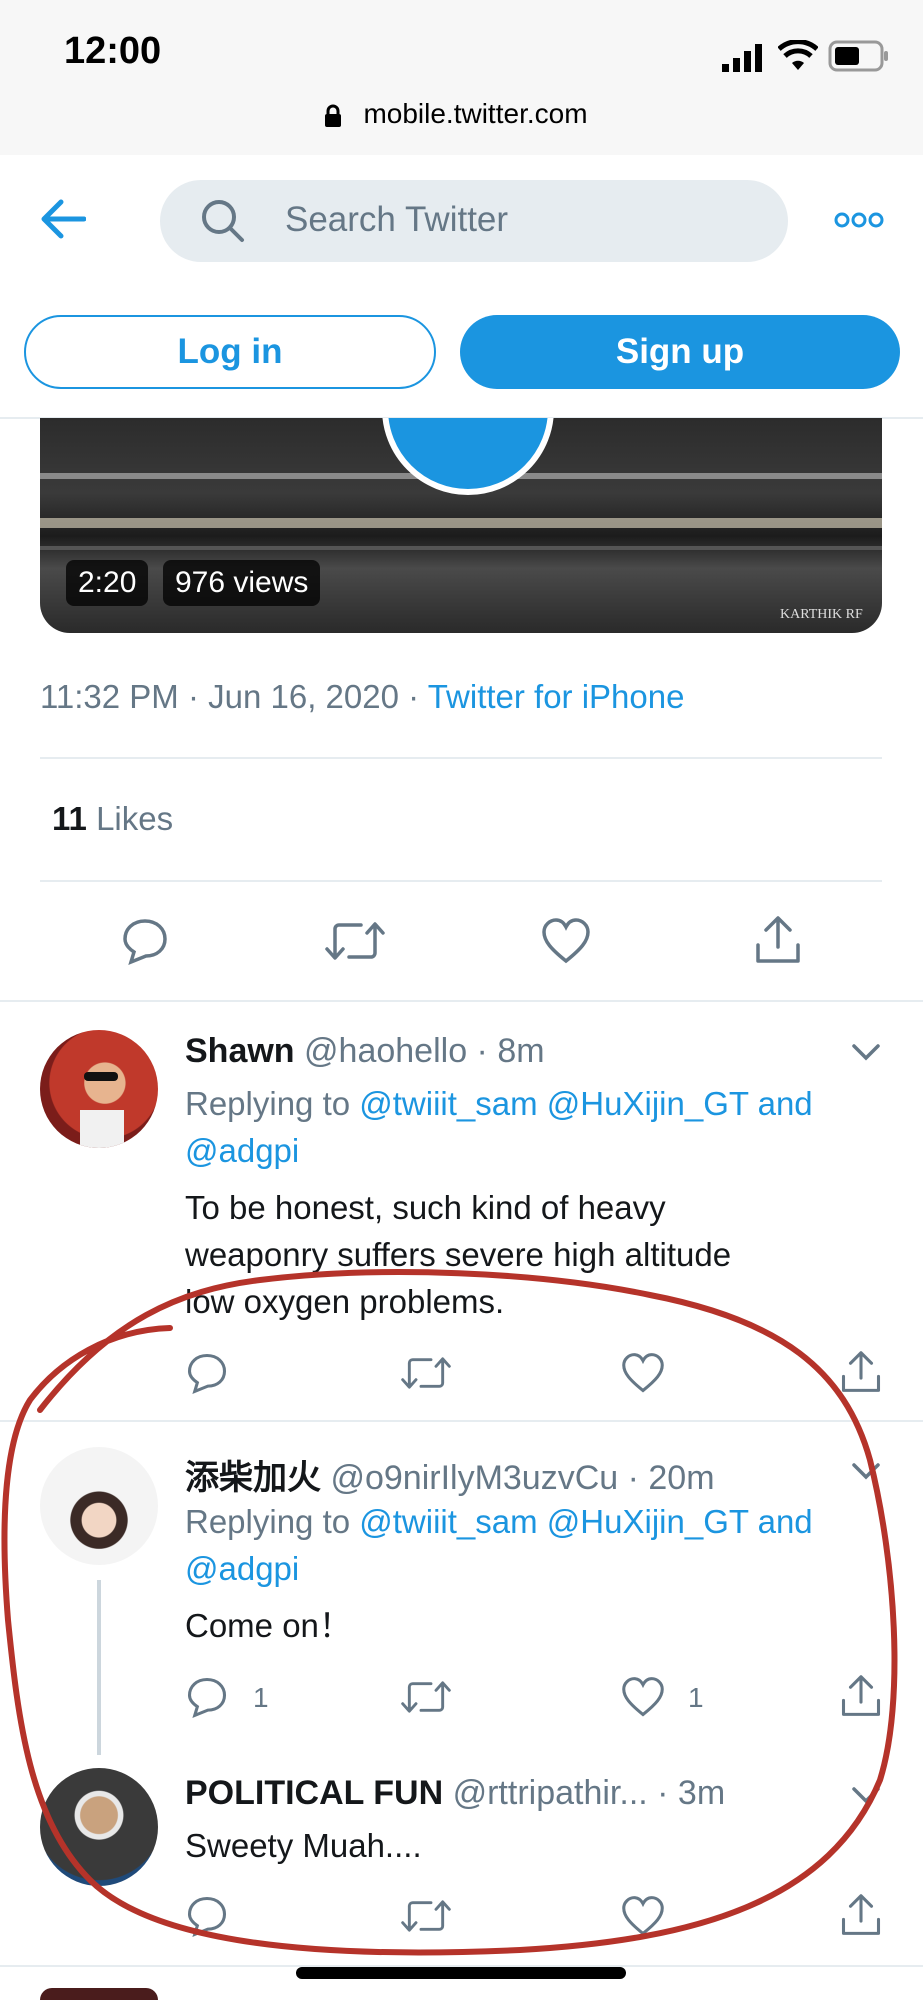 This screenshot has width=923, height=2000. Describe the element at coordinates (63, 221) in the screenshot. I see `back-arrow-icon` at that location.